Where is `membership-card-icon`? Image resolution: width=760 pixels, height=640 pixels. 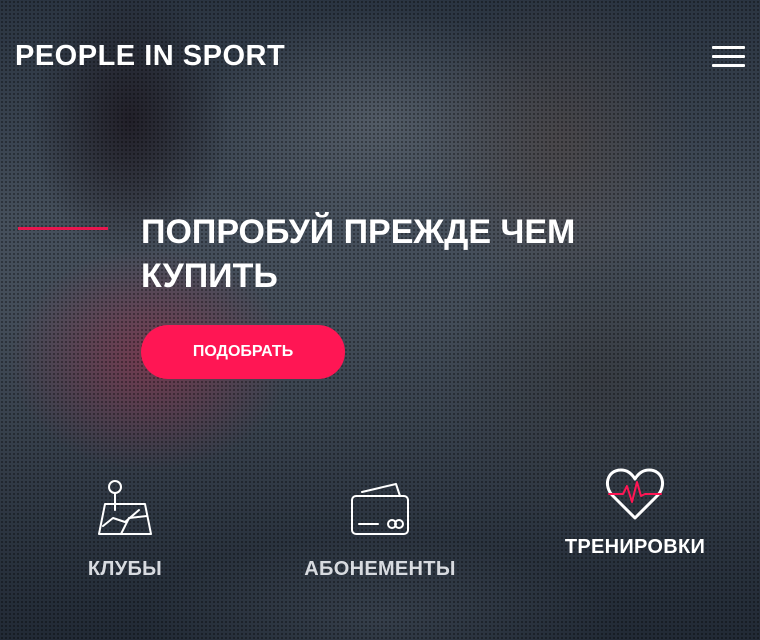
membership-card-icon is located at coordinates (380, 509).